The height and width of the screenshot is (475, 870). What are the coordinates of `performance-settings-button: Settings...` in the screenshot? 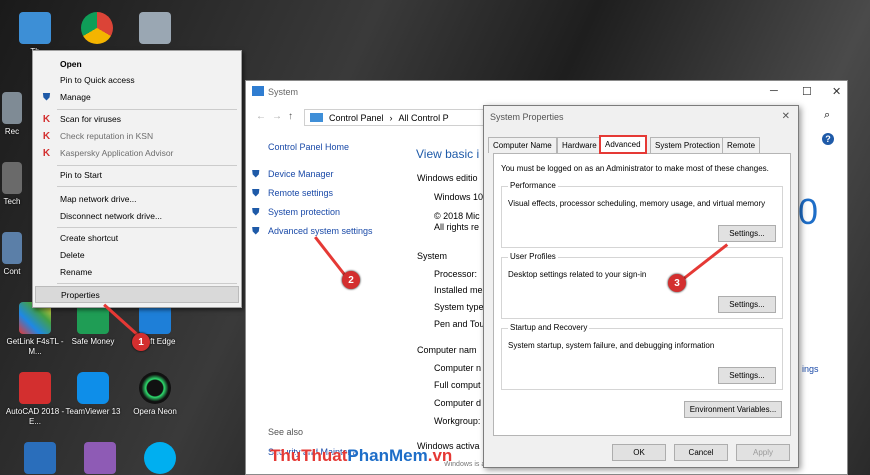 It's located at (747, 233).